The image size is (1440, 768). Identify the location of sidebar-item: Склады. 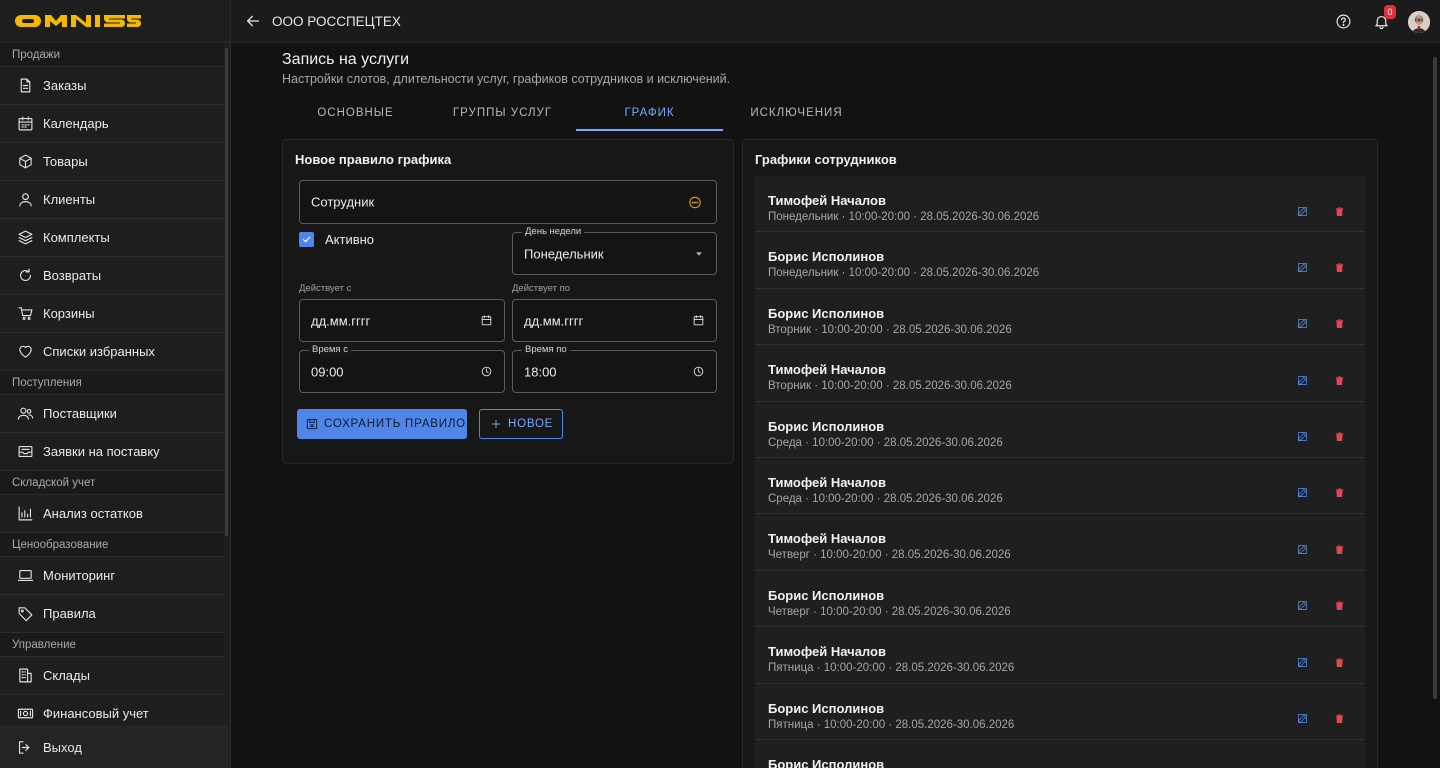
(112, 676).